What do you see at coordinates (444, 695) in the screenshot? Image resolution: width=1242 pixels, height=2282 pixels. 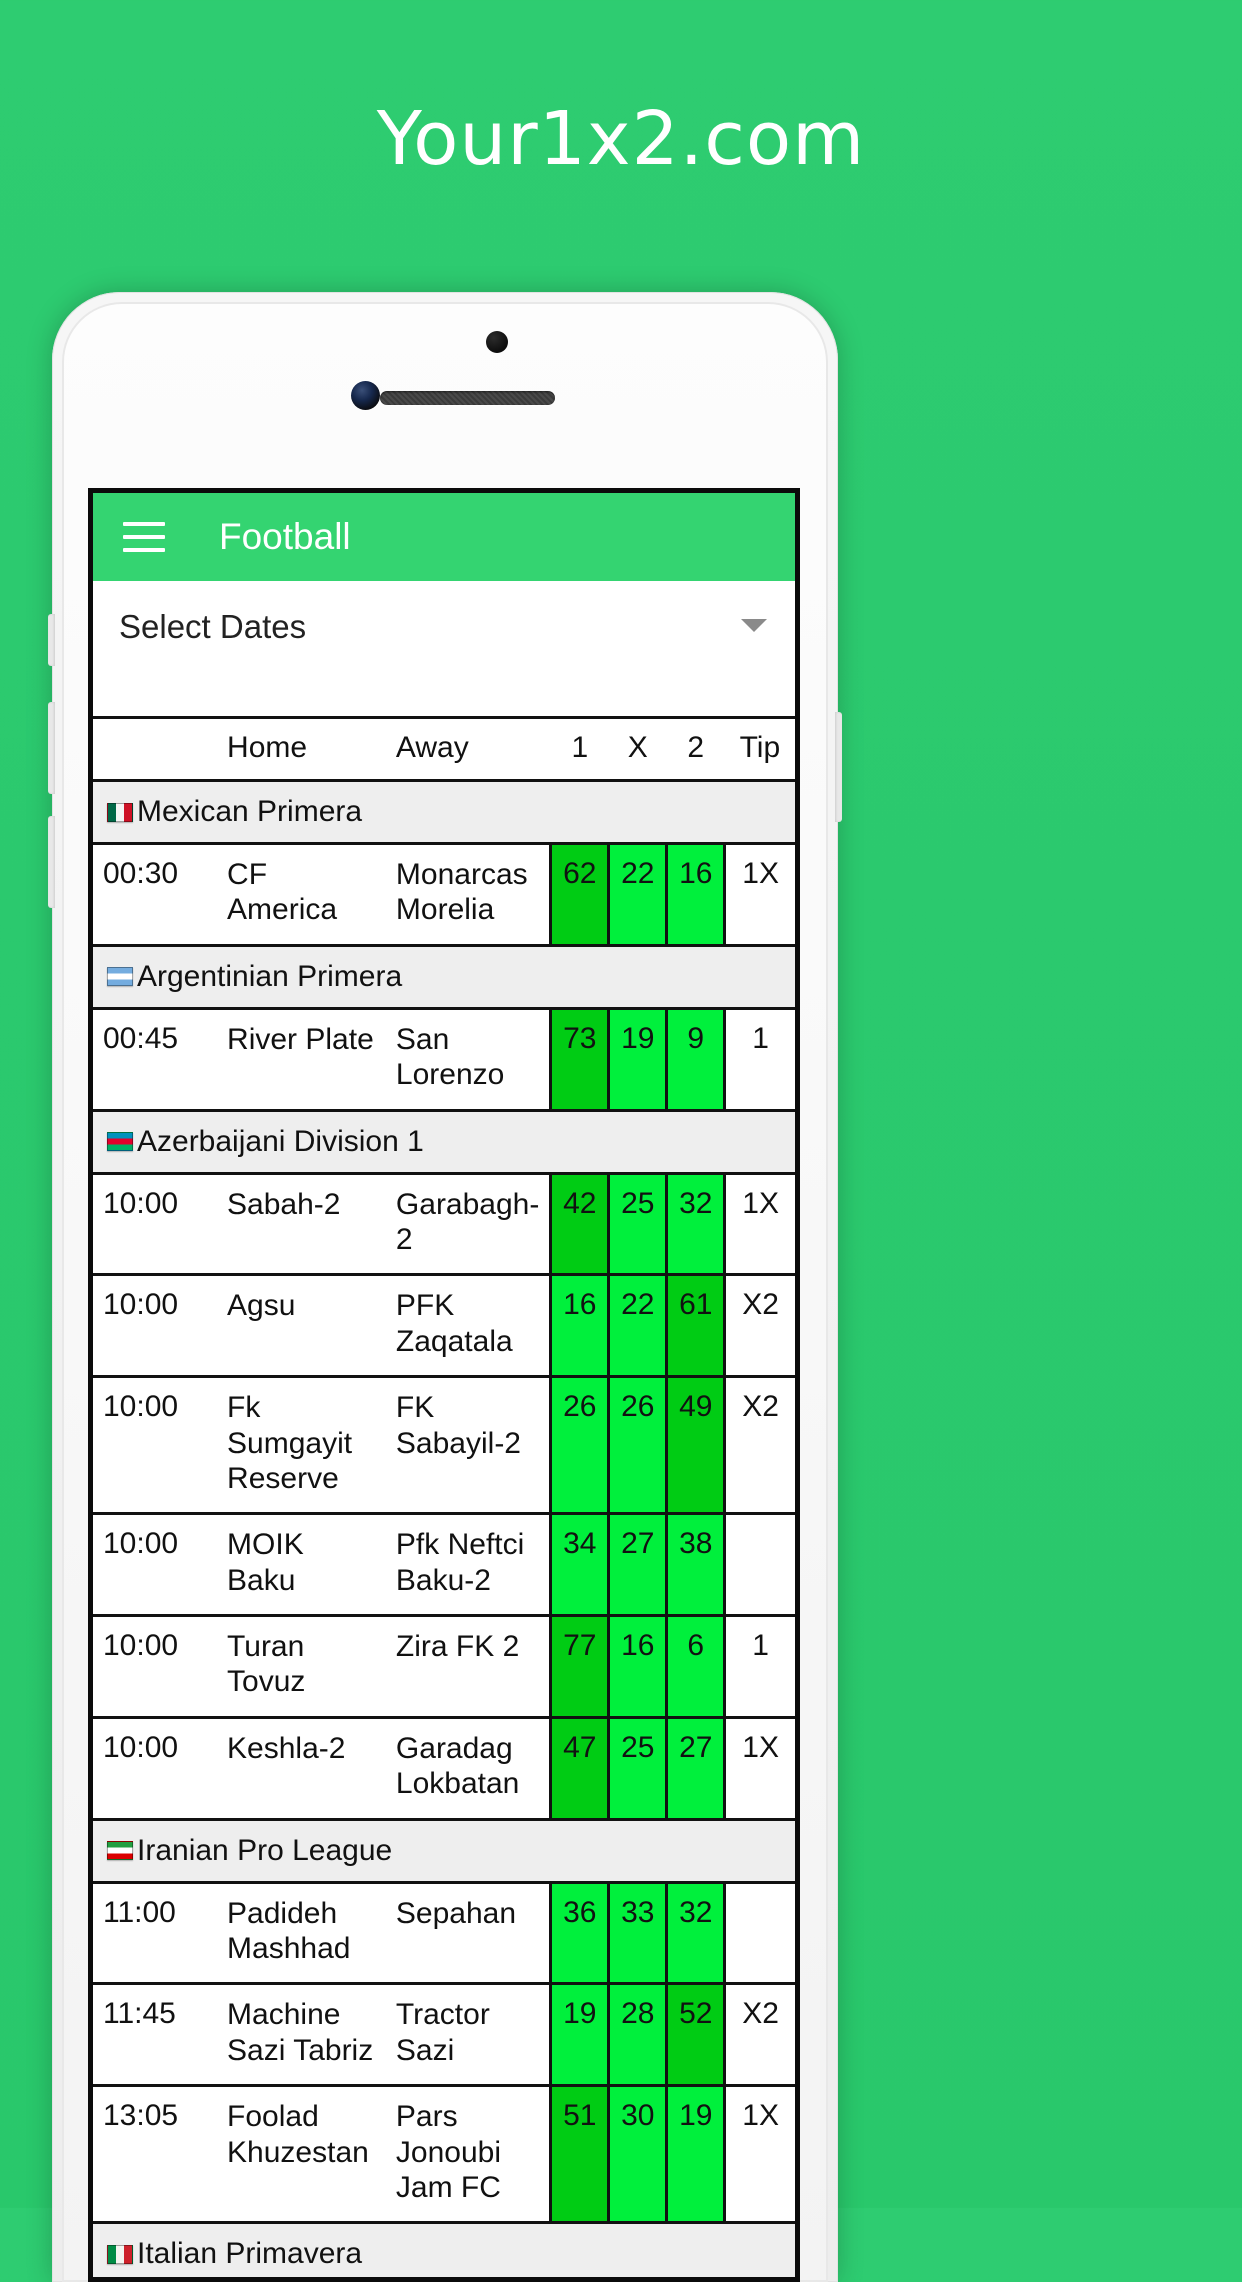 I see `select-dates-spacer` at bounding box center [444, 695].